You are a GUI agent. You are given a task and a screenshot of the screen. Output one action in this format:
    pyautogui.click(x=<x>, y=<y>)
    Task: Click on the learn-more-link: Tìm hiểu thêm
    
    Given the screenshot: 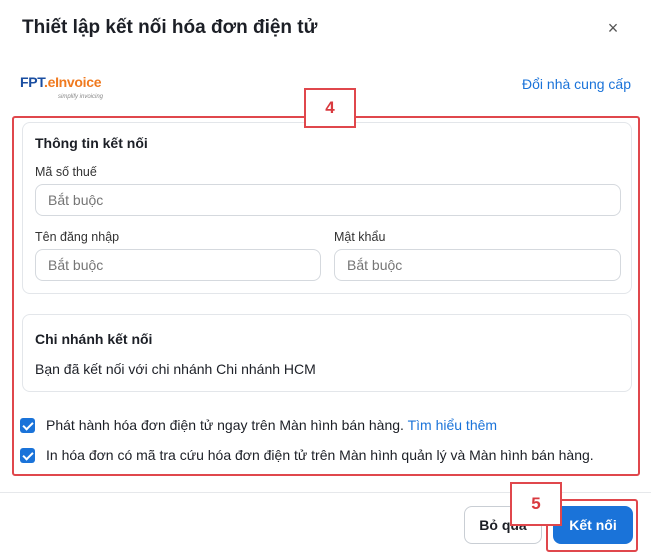 What is the action you would take?
    pyautogui.click(x=452, y=425)
    